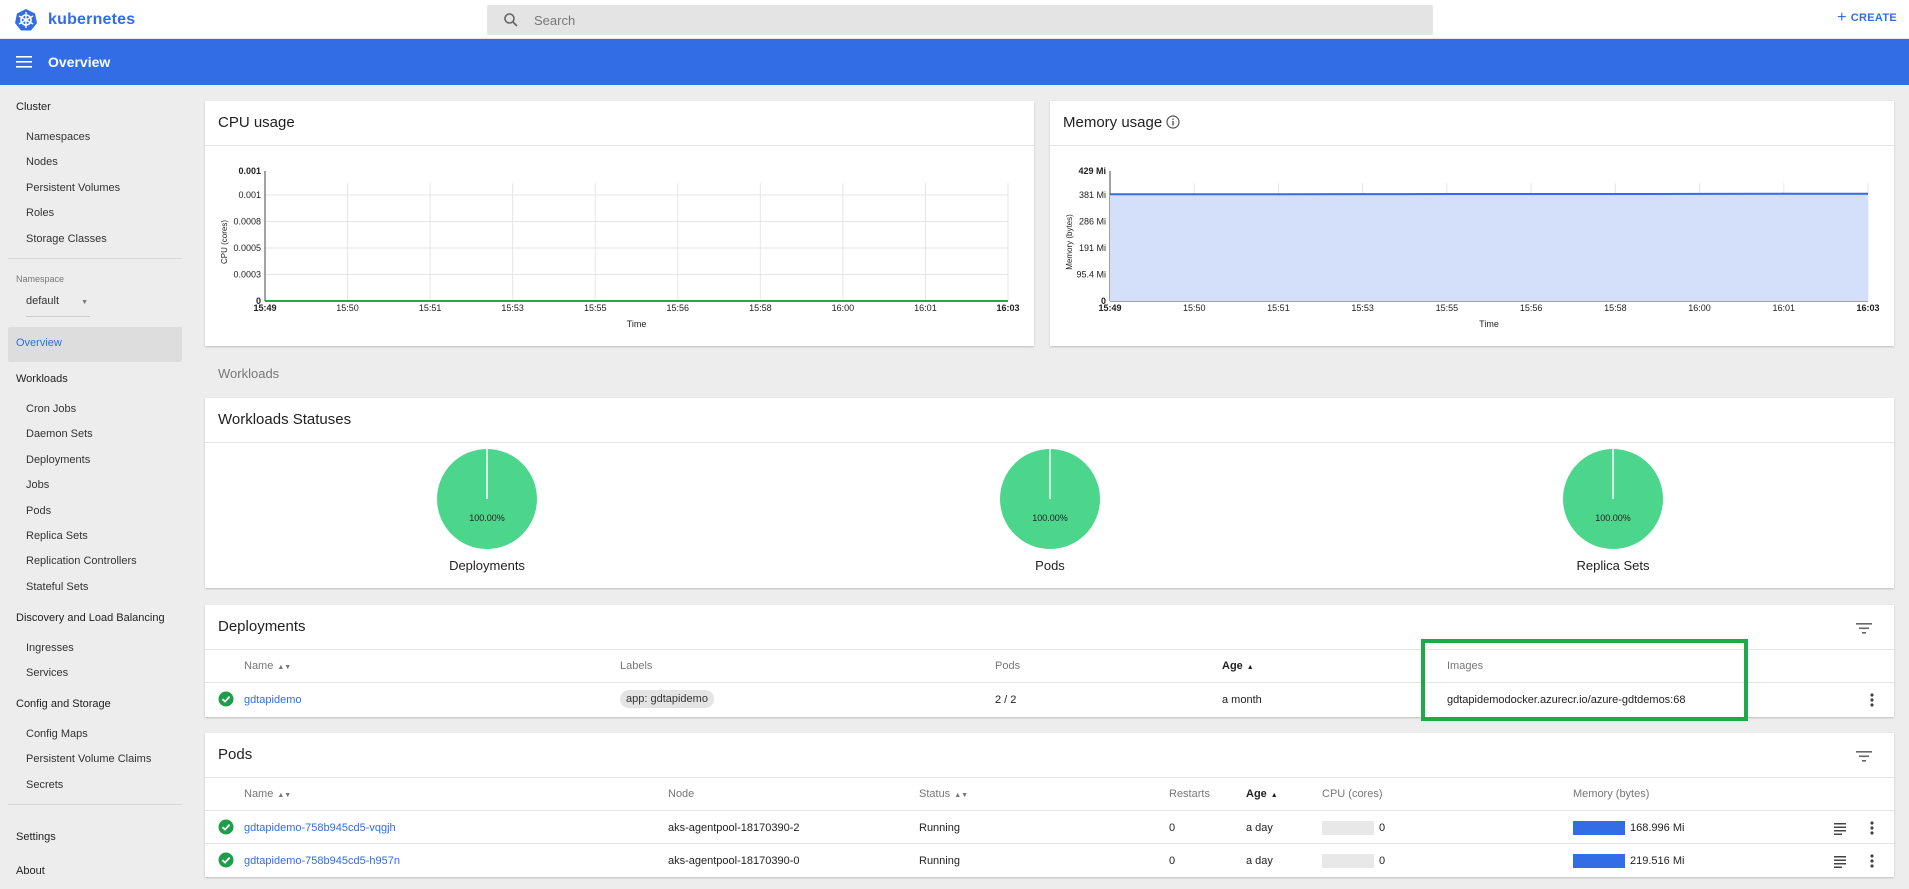 This screenshot has height=889, width=1909. Describe the element at coordinates (51, 409) in the screenshot. I see `sidebar-item-cron-jobs: Cron Jobs` at that location.